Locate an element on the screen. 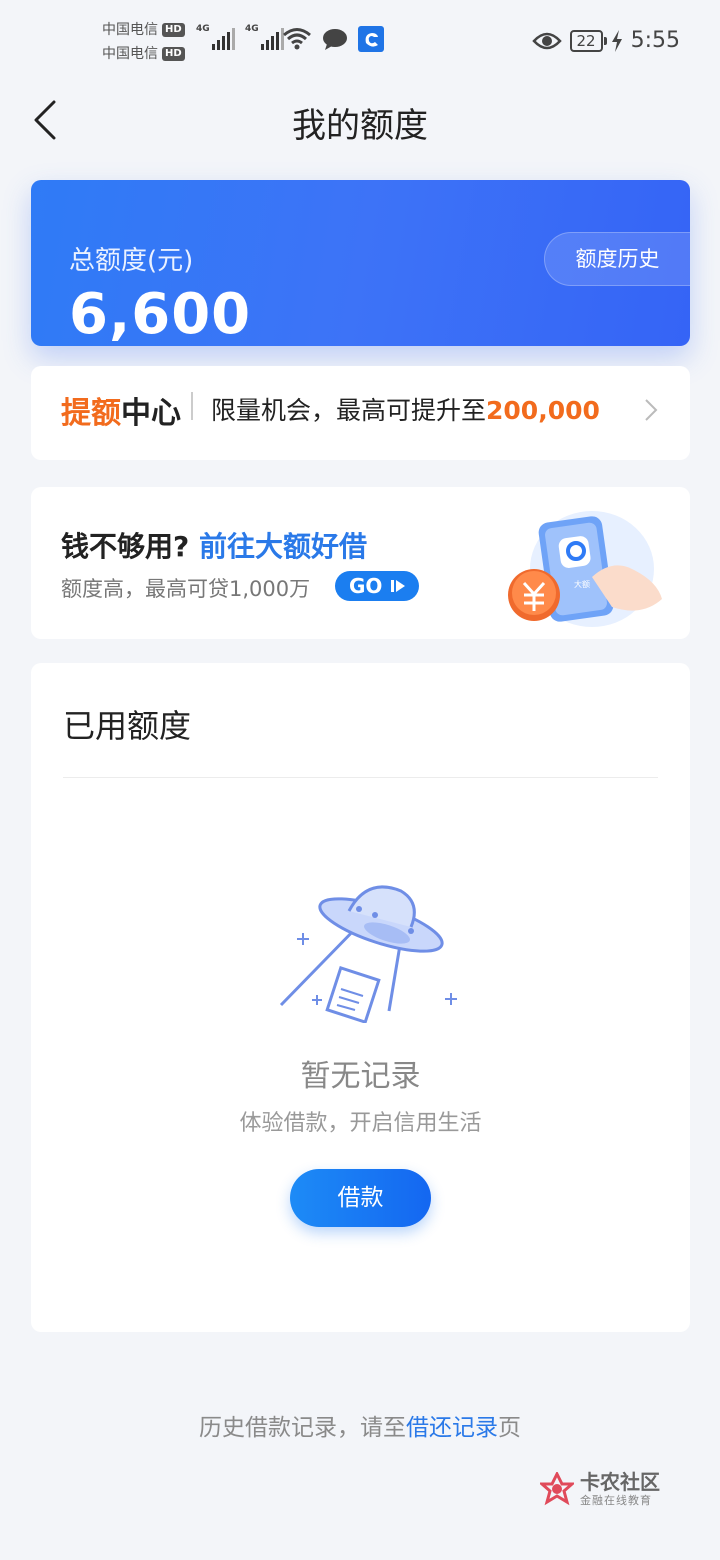 The width and height of the screenshot is (720, 1560). chevron-right-icon is located at coordinates (651, 410).